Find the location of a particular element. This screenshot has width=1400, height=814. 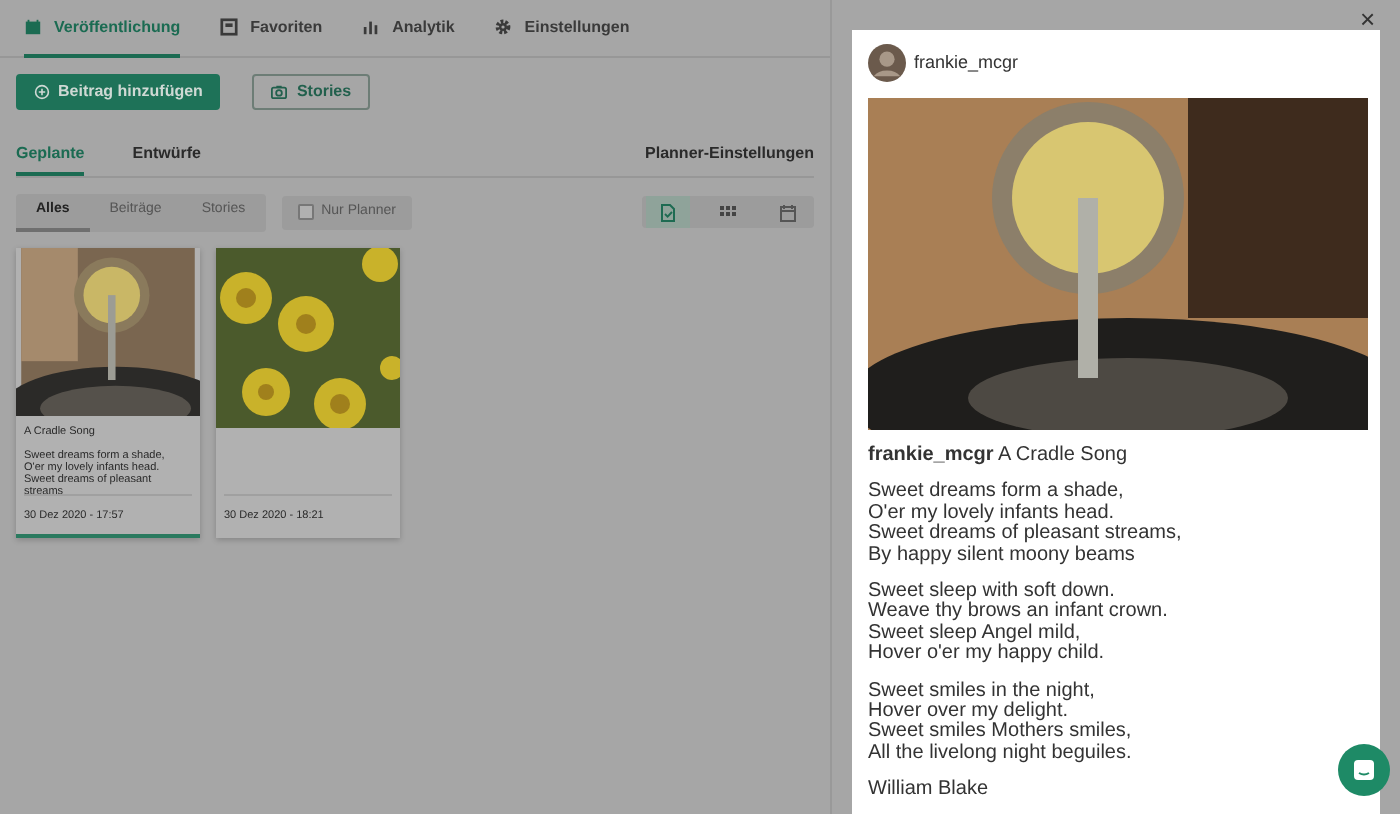

post-caption: frankie_mcgr A Cradle Song Sweet dreams form a shade, O'er my lovely infants head. Sweet dreams of pleasant streams, By happy silent moony beams Sweet sleep with soft down. Weave thy brows an infant crown. Sweet sleep Angel mild, Hover o'er my happy child. Sweet smiles in the night, Hover over my delight. Sweet smiles Mothers smiles, All the livelong night beguiles. William Blake is located at coordinates (1026, 624).